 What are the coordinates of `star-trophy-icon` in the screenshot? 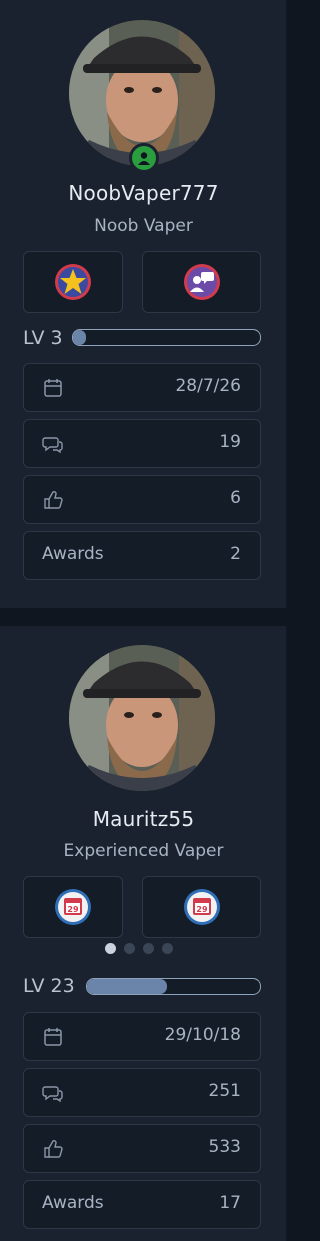 It's located at (73, 282).